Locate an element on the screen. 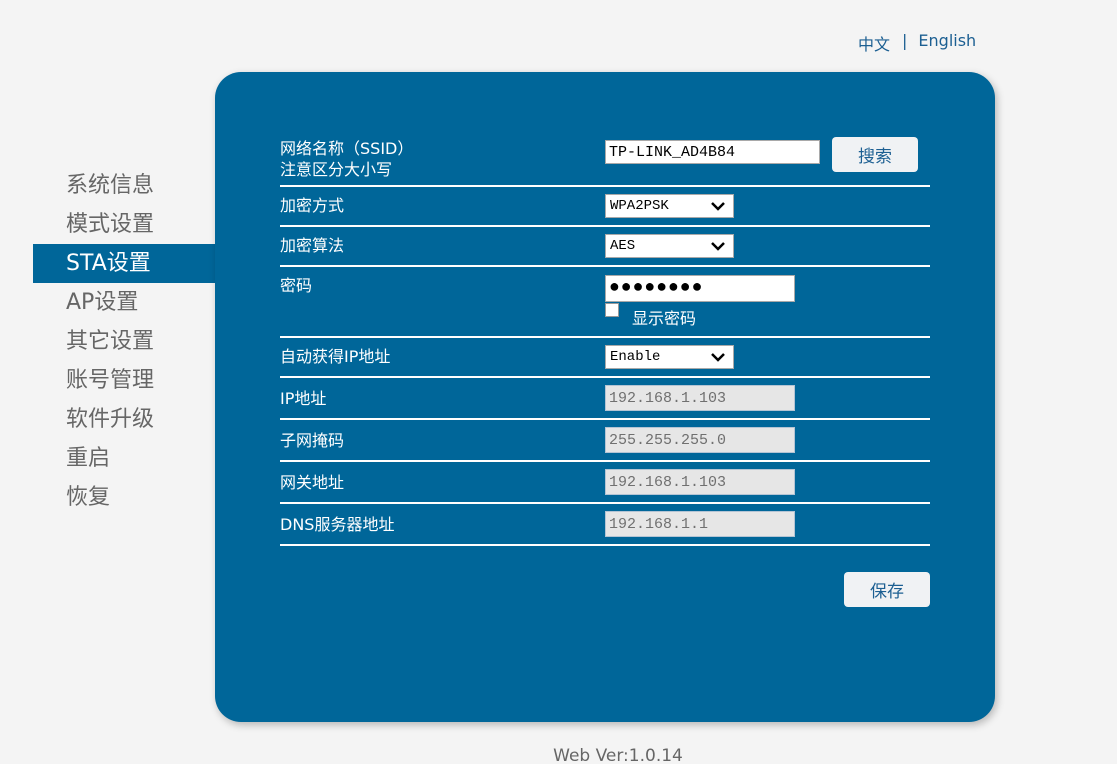 Image resolution: width=1117 pixels, height=764 pixels. sidebar-item-system-info: 系统信息 is located at coordinates (124, 185).